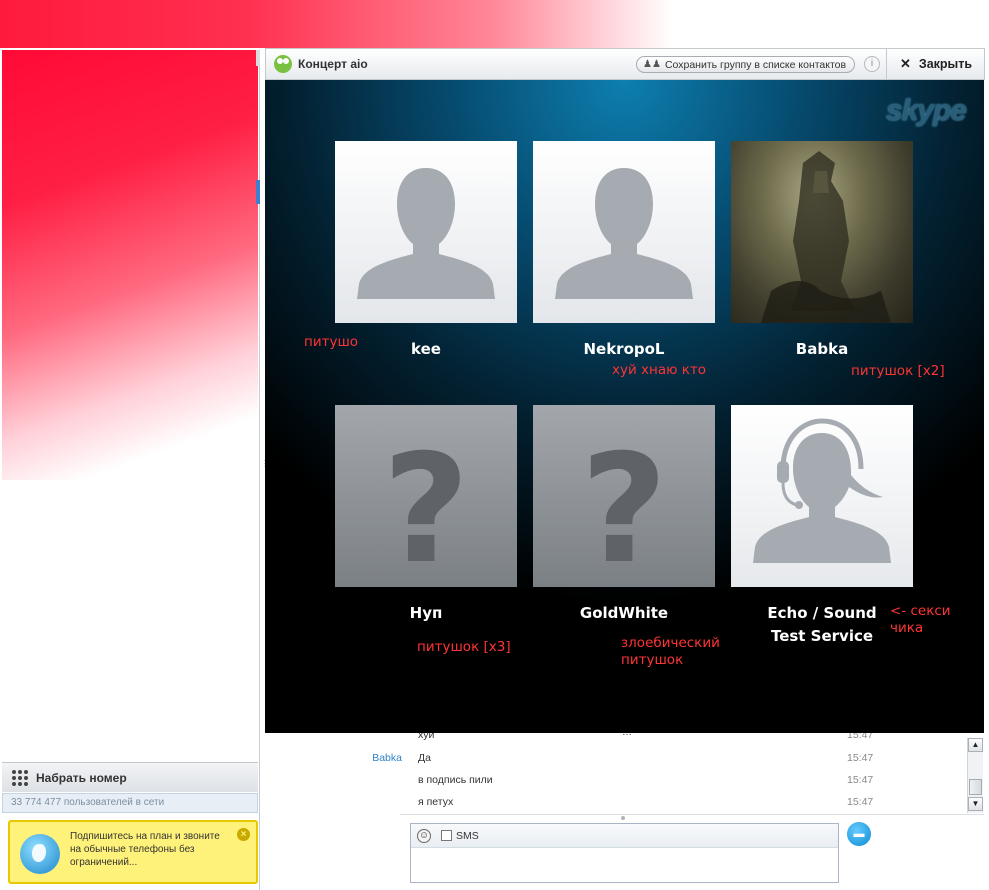  I want to click on close-chat-button: ✕ Закрыть, so click(935, 64).